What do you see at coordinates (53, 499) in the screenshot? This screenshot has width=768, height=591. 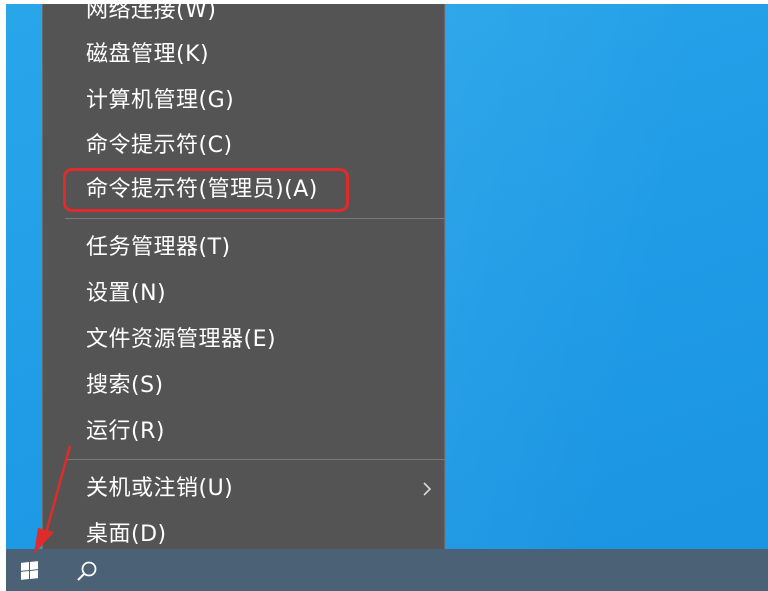 I see `red-arrow-annotation` at bounding box center [53, 499].